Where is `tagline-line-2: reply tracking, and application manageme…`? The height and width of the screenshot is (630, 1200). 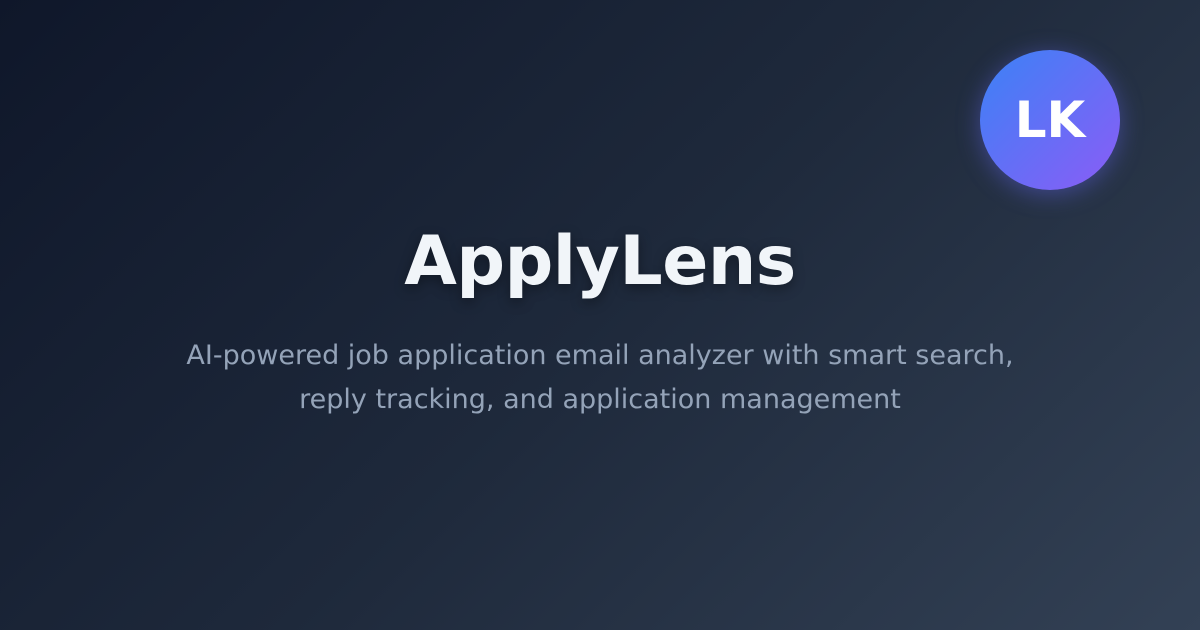 tagline-line-2: reply tracking, and application manageme… is located at coordinates (600, 399).